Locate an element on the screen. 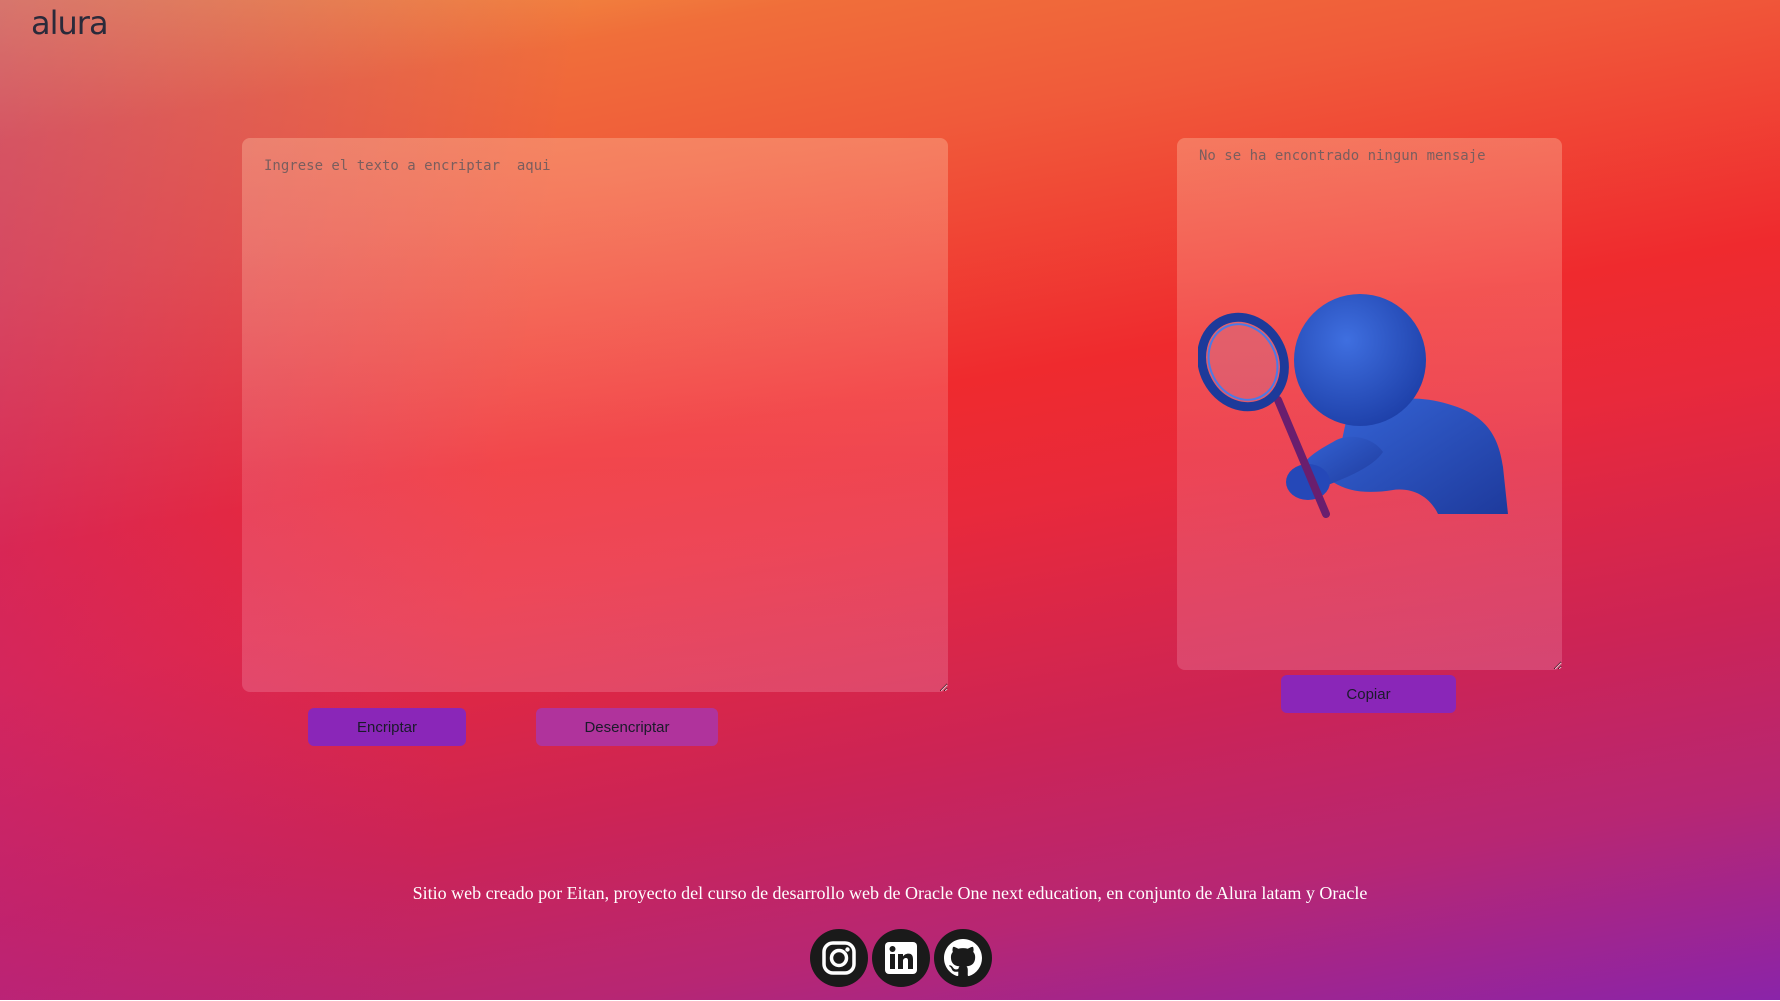 Image resolution: width=1780 pixels, height=1001 pixels. instagram-link is located at coordinates (839, 958).